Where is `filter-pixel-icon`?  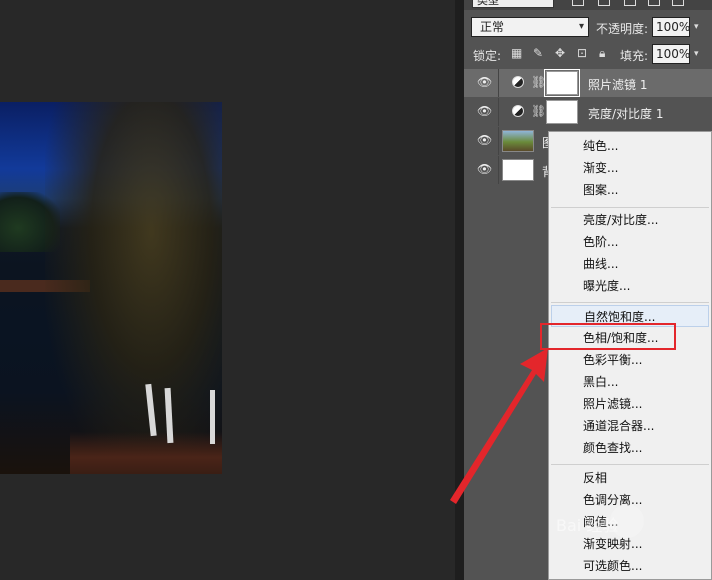
filter-pixel-icon is located at coordinates (578, 3).